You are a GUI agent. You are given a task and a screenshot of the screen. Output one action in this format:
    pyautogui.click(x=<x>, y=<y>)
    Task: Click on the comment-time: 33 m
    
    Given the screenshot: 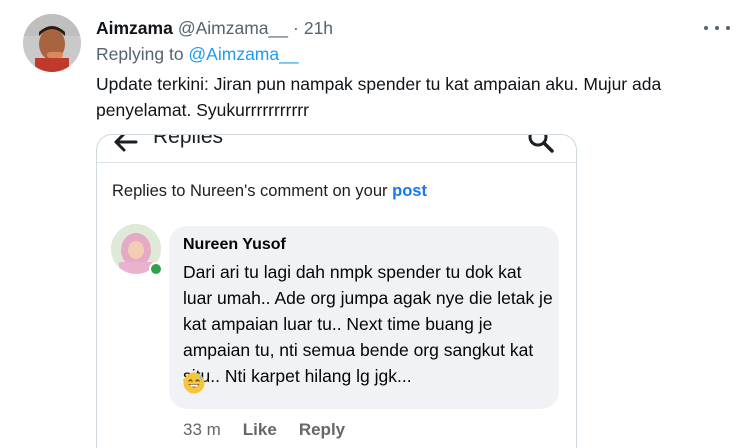 What is the action you would take?
    pyautogui.click(x=202, y=429)
    